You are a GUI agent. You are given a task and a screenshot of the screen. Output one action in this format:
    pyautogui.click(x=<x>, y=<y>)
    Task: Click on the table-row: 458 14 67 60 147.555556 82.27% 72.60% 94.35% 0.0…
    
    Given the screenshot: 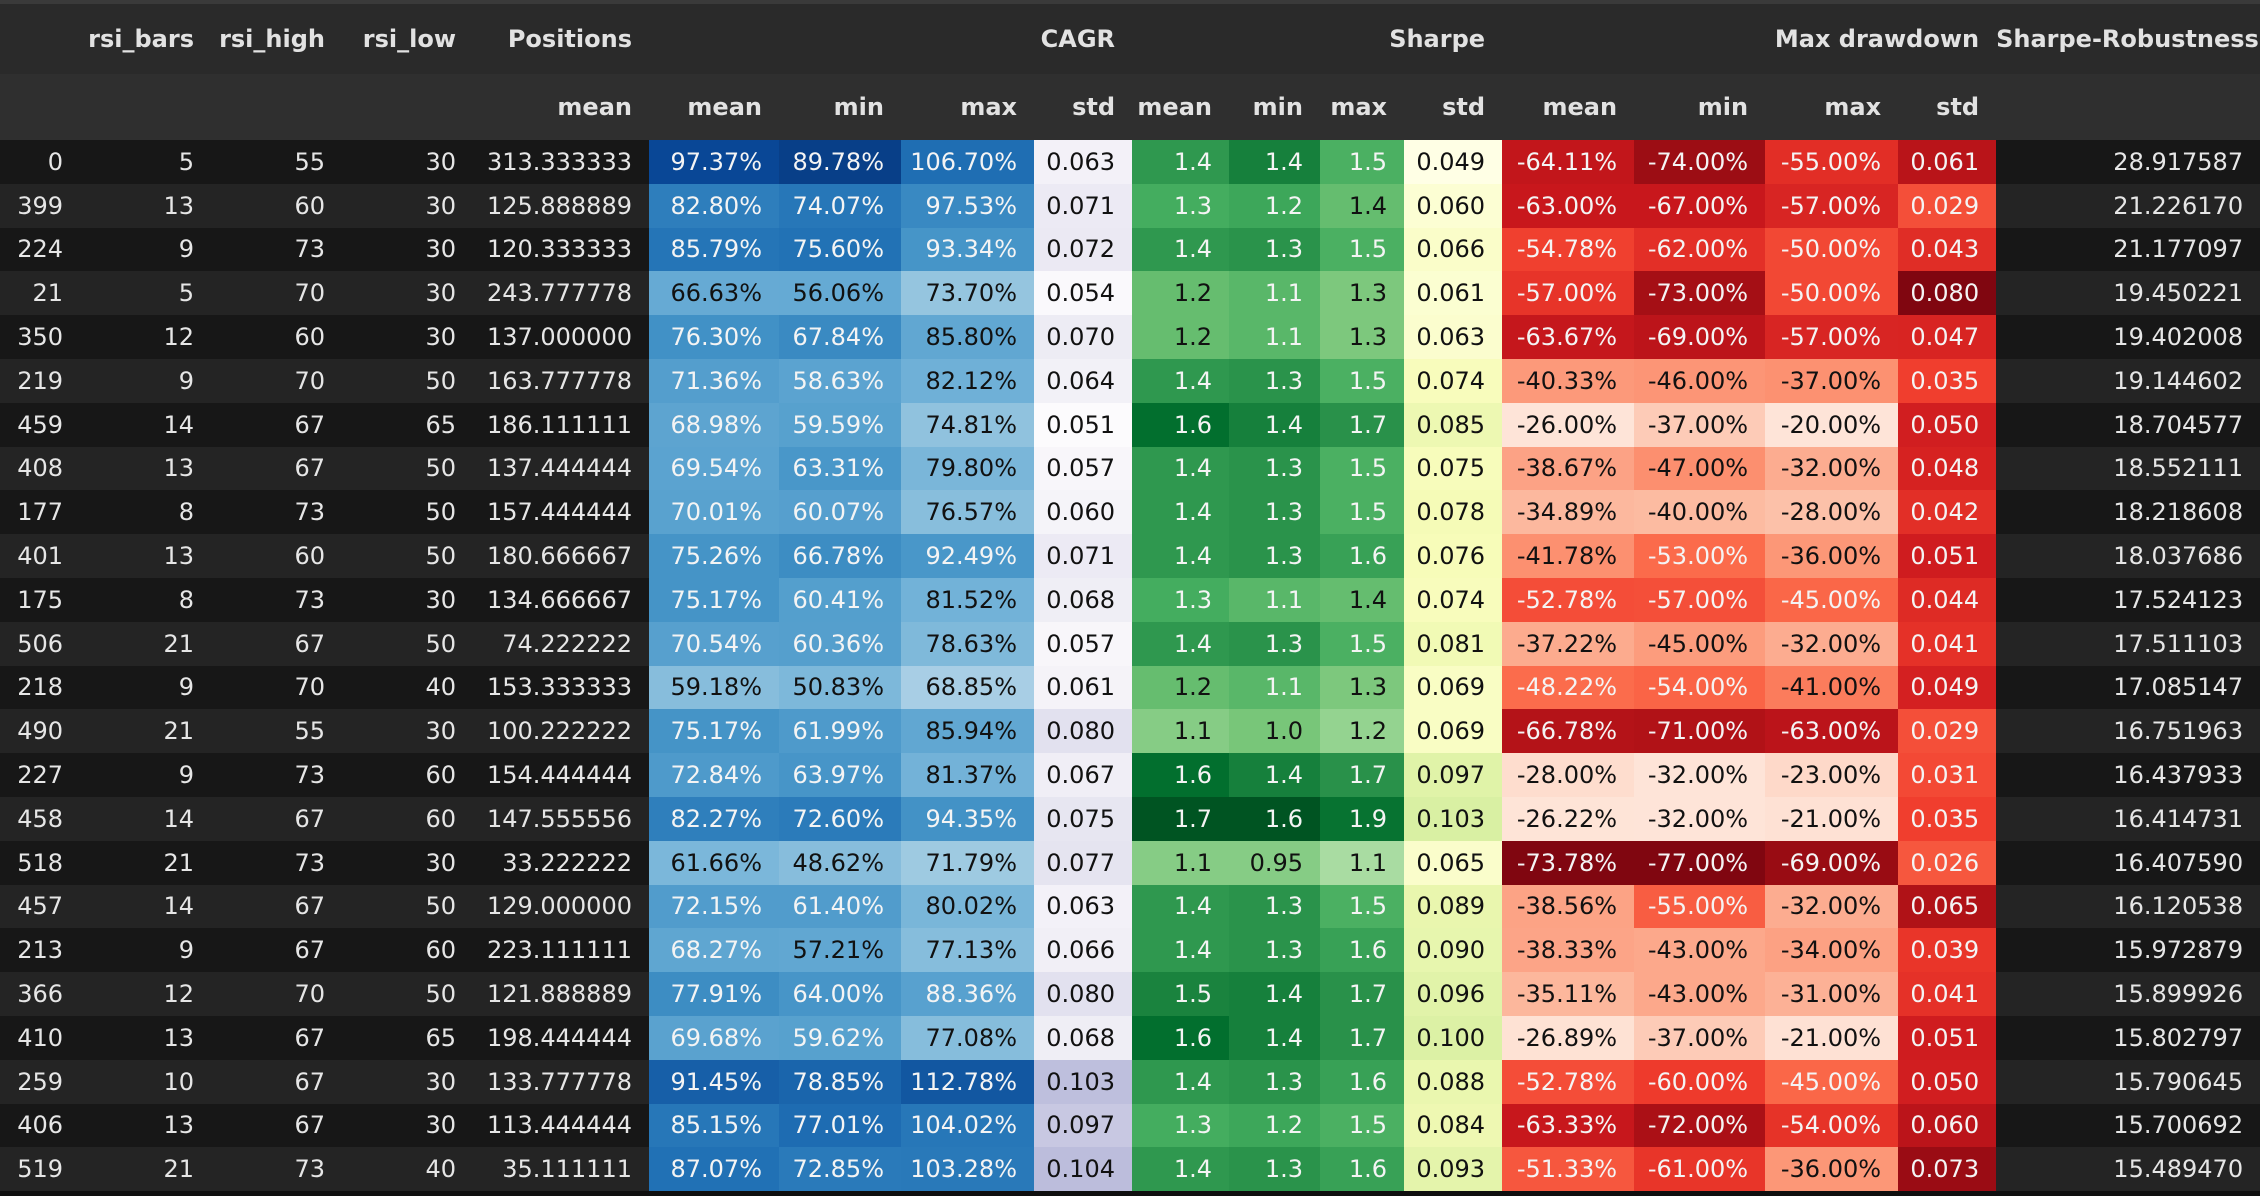 What is the action you would take?
    pyautogui.click(x=1130, y=818)
    